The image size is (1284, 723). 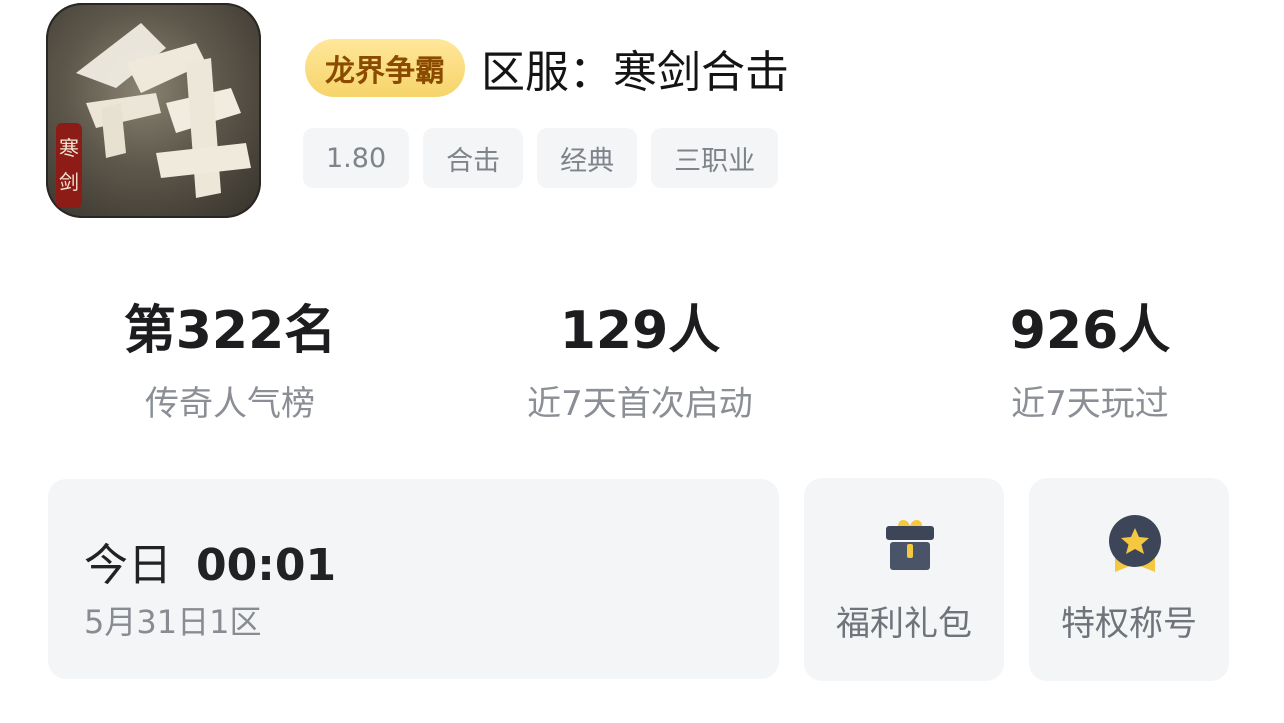 What do you see at coordinates (1135, 544) in the screenshot?
I see `medal-star-icon` at bounding box center [1135, 544].